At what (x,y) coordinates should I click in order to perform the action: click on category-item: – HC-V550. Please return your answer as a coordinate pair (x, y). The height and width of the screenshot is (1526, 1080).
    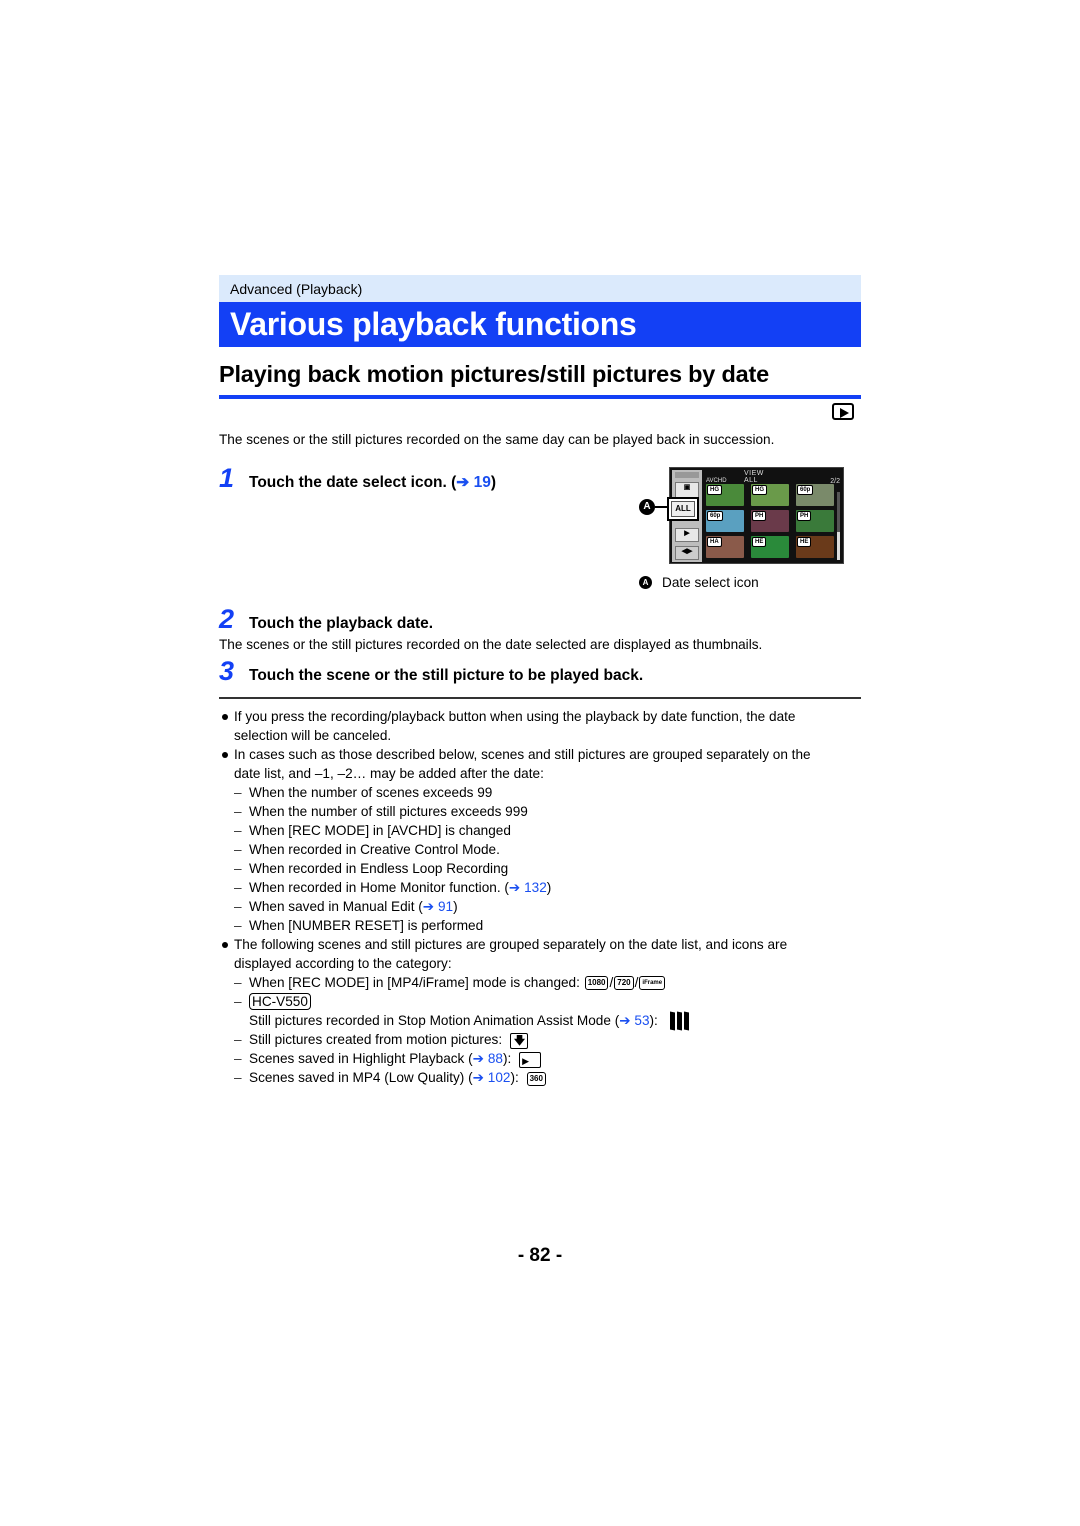
    Looking at the image, I should click on (540, 1001).